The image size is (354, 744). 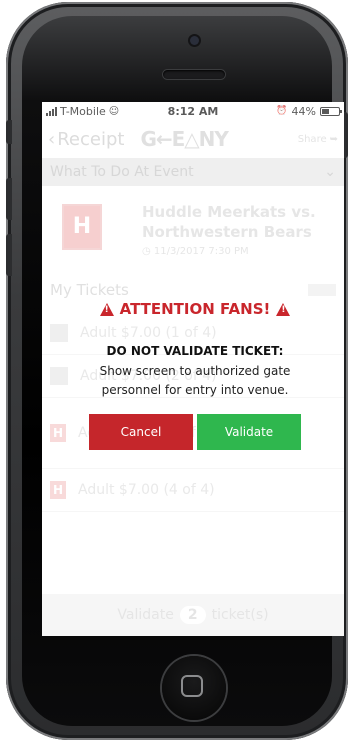 What do you see at coordinates (195, 351) in the screenshot?
I see `dialog-heading: DO NOT VALIDATE TICKET:` at bounding box center [195, 351].